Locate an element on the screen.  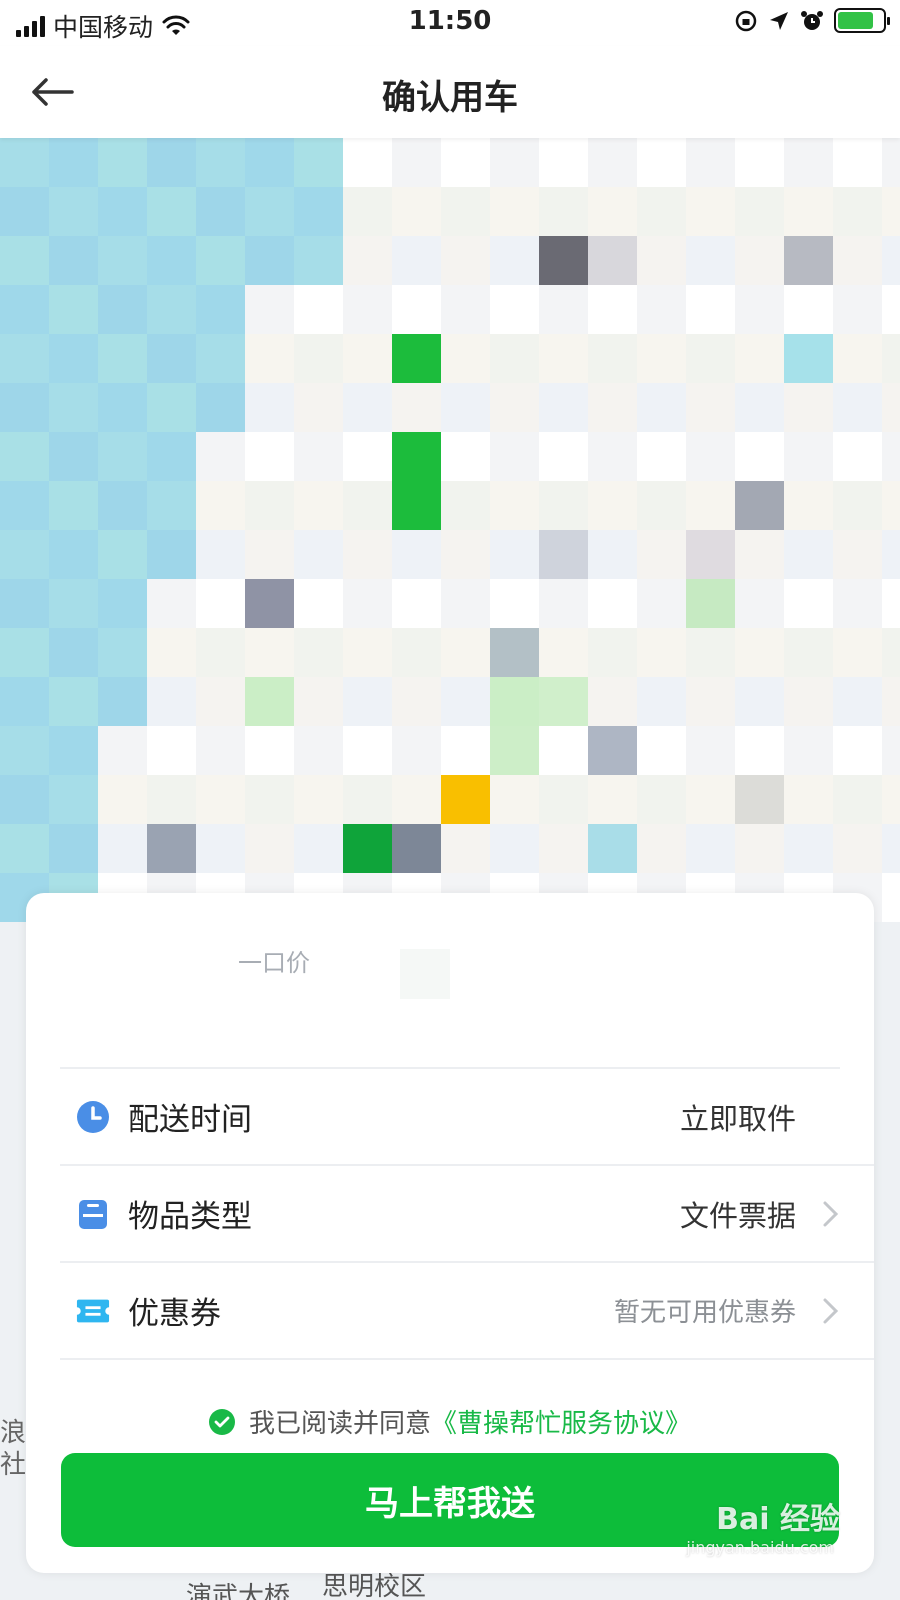
agreement-text: 我已阅读并同意 is located at coordinates (339, 1424).